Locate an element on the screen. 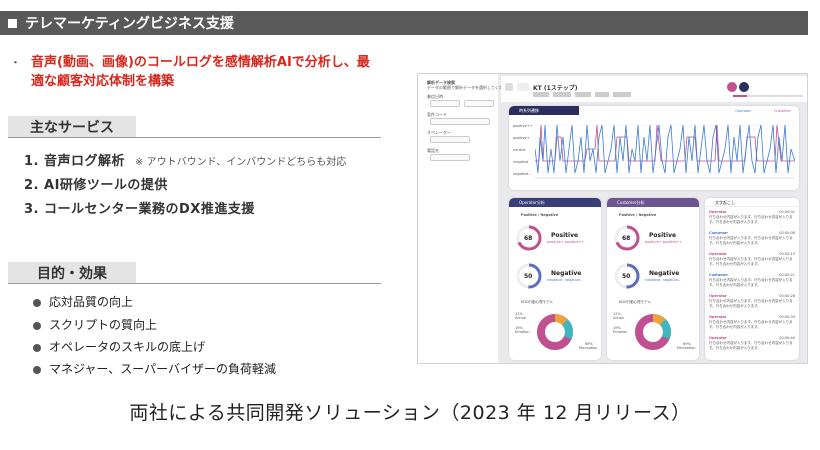  effects-divider is located at coordinates (194, 283).